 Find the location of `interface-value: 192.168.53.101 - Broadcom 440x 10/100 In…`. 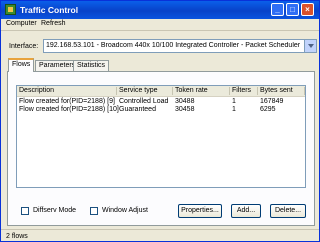

interface-value: 192.168.53.101 - Broadcom 440x 10/100 In… is located at coordinates (174, 45).